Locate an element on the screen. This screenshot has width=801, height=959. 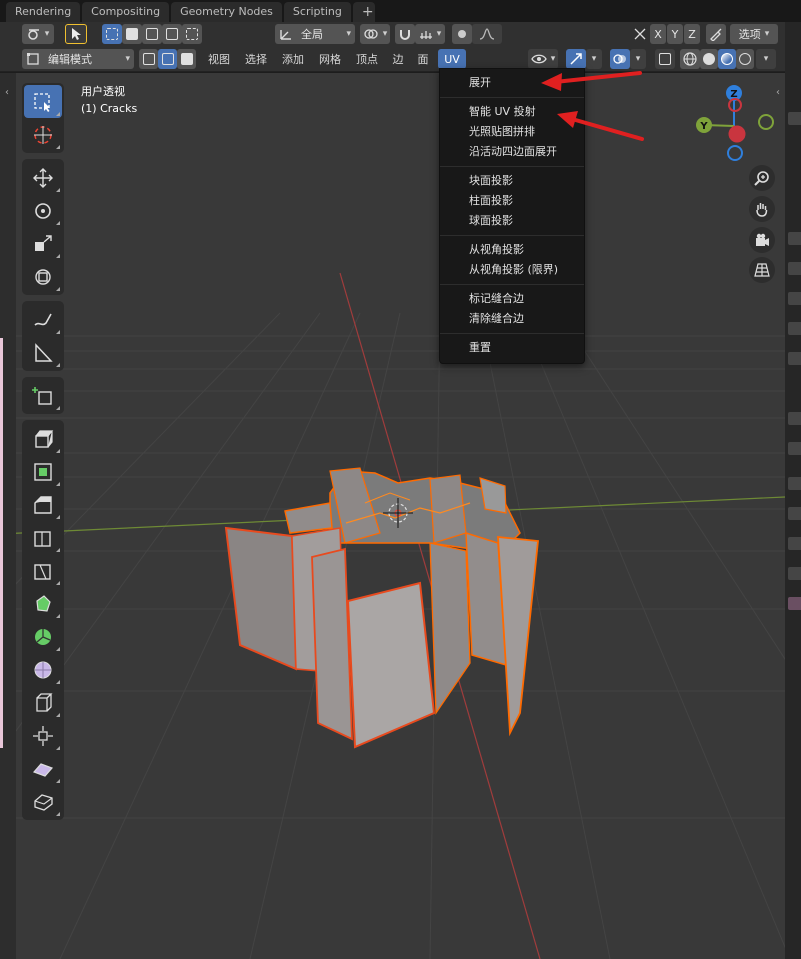
menu-item-project-from-view-bounds: 从视角投影 (限界) is located at coordinates (512, 270).